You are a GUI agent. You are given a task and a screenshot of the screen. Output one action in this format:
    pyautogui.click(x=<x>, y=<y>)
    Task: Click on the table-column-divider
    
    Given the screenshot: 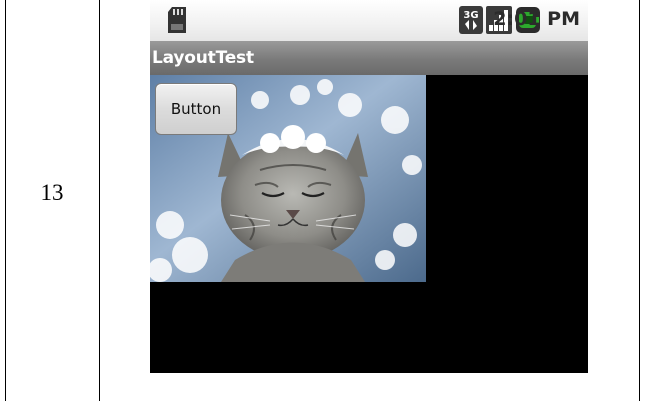 What is the action you would take?
    pyautogui.click(x=99, y=200)
    